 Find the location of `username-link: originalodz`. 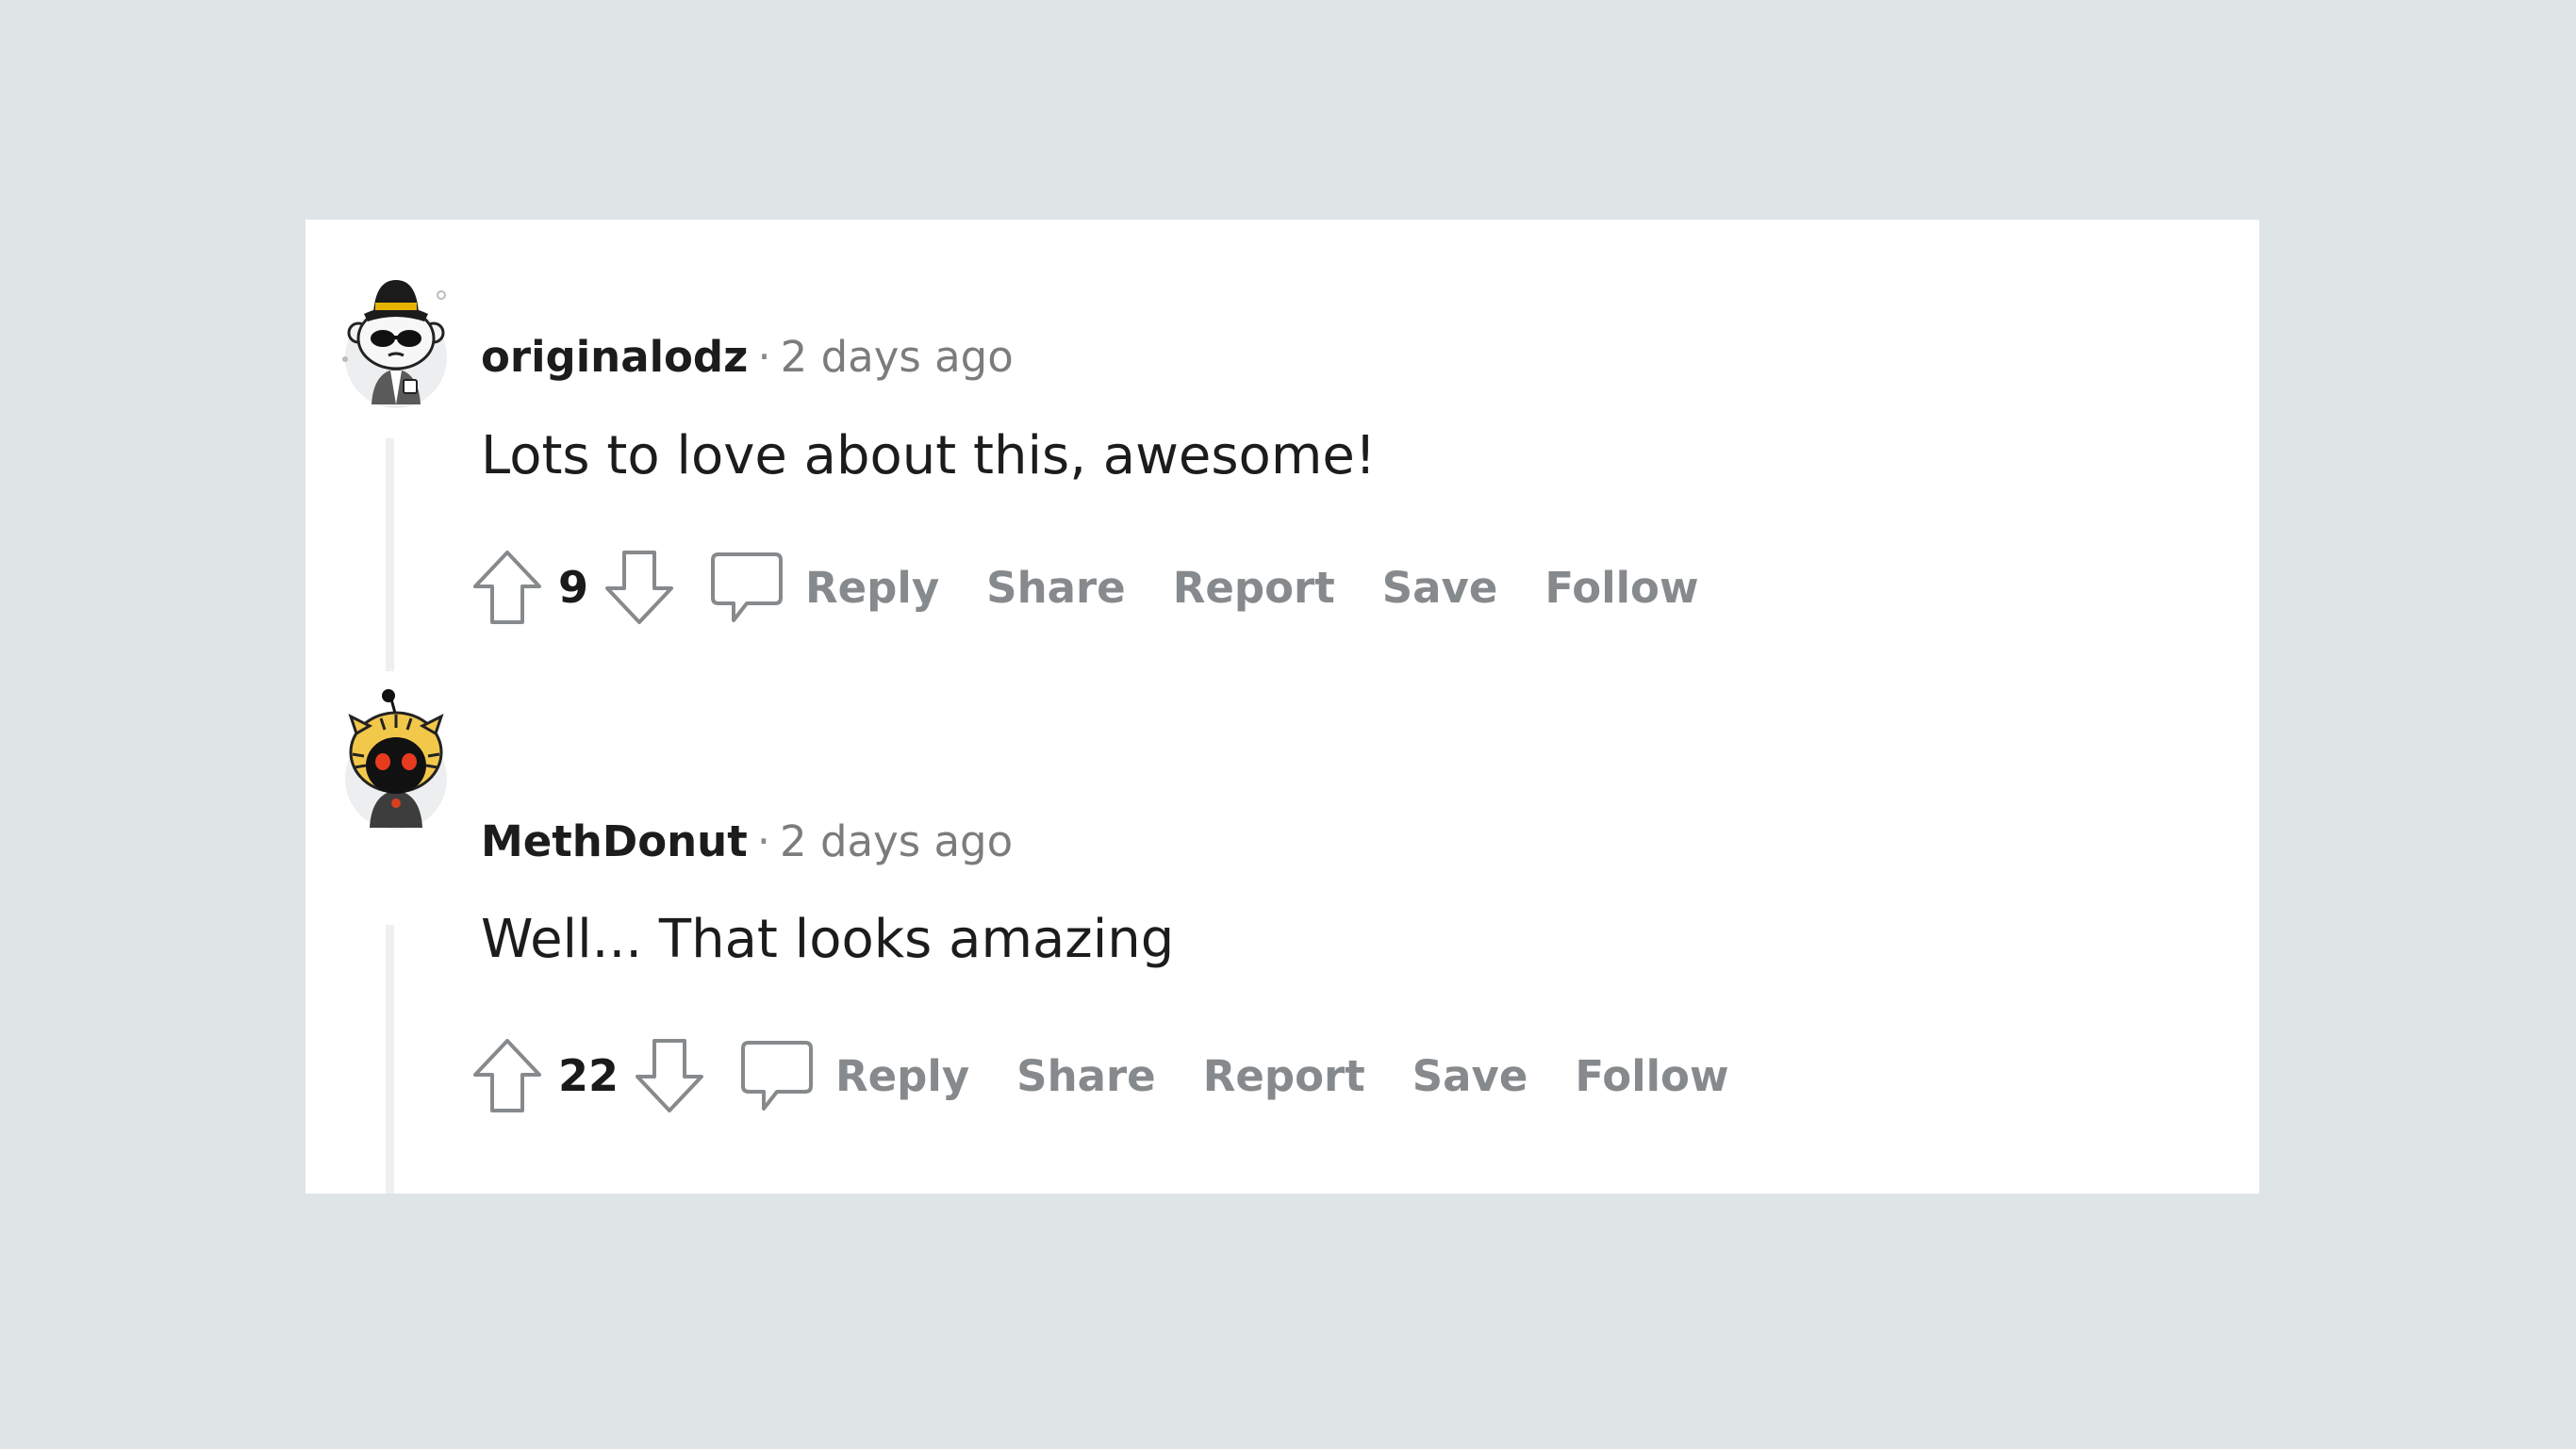

username-link: originalodz is located at coordinates (614, 357).